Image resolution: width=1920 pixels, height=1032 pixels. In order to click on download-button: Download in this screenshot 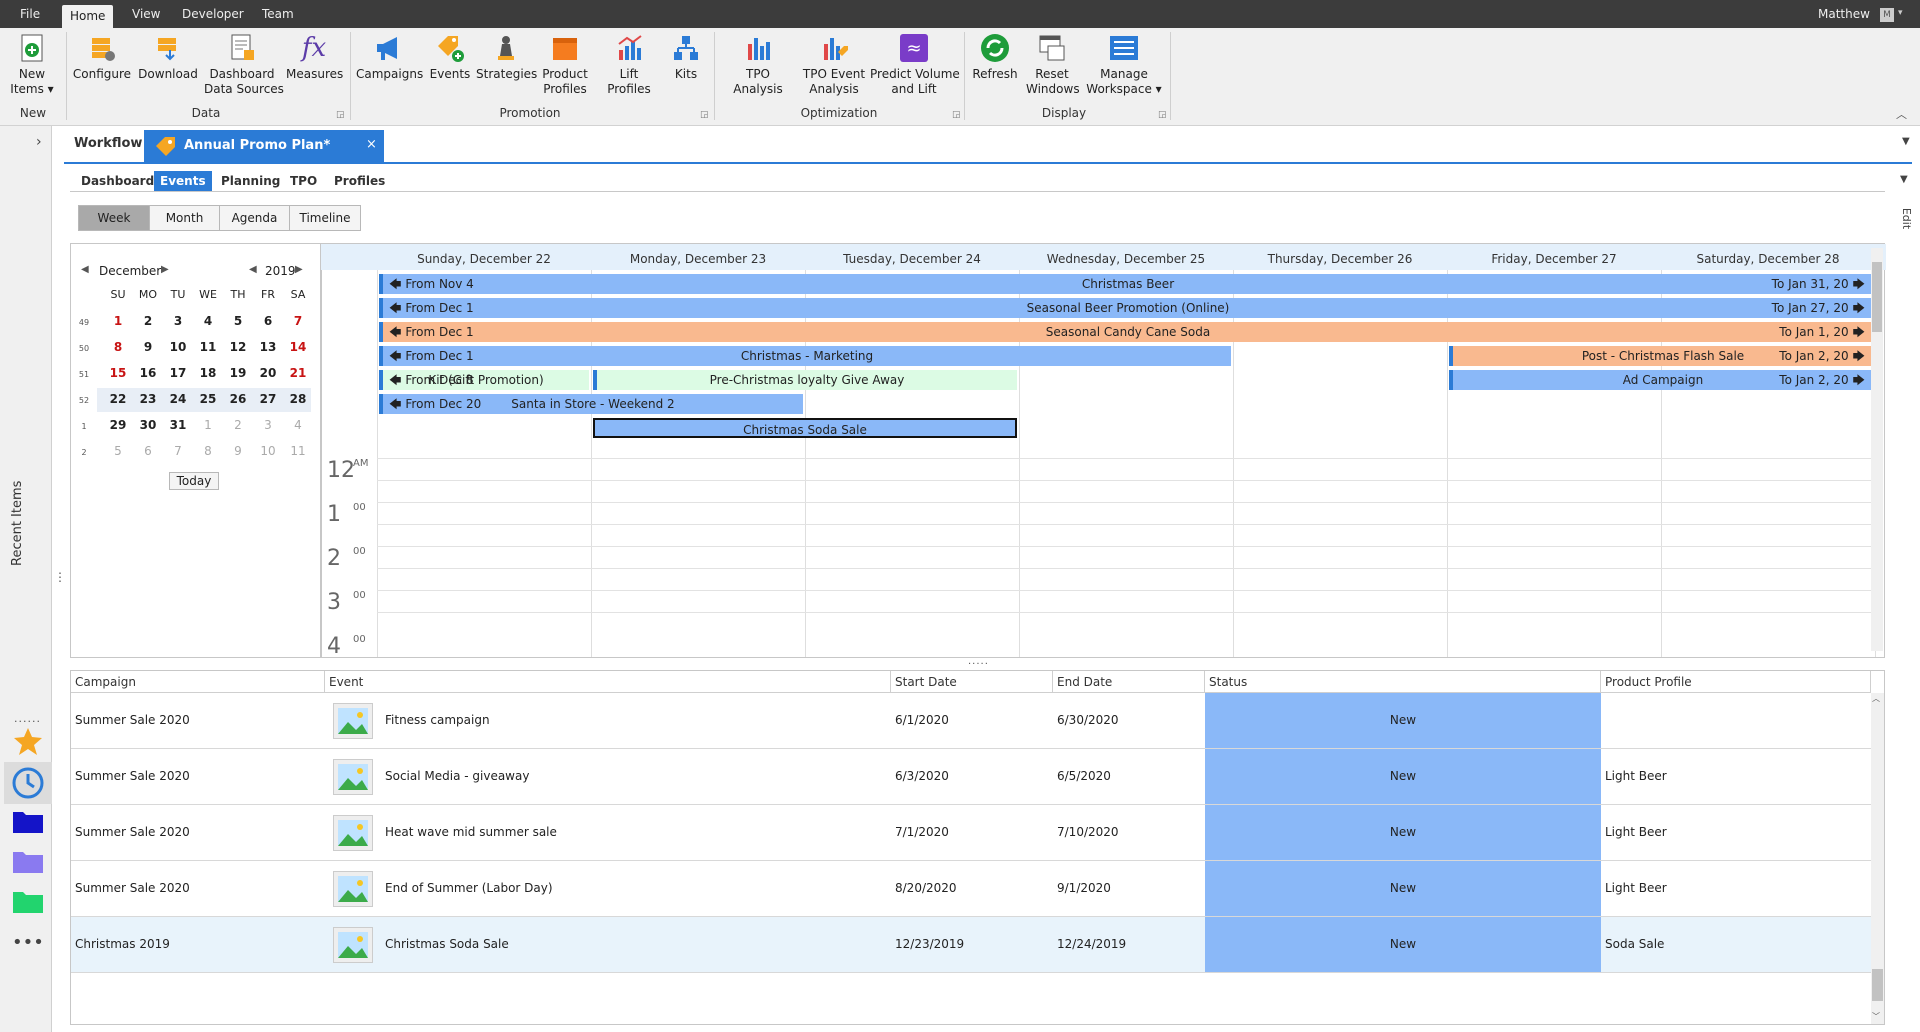, I will do `click(168, 57)`.